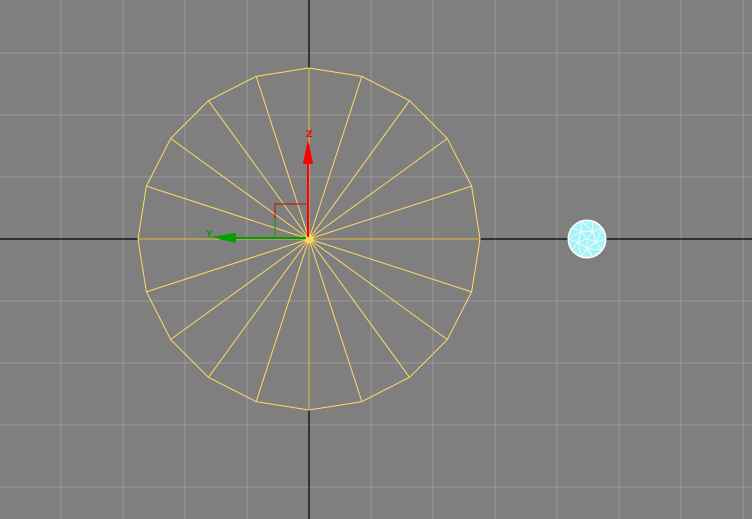 This screenshot has width=752, height=519. What do you see at coordinates (587, 239) in the screenshot?
I see `geosphere-object` at bounding box center [587, 239].